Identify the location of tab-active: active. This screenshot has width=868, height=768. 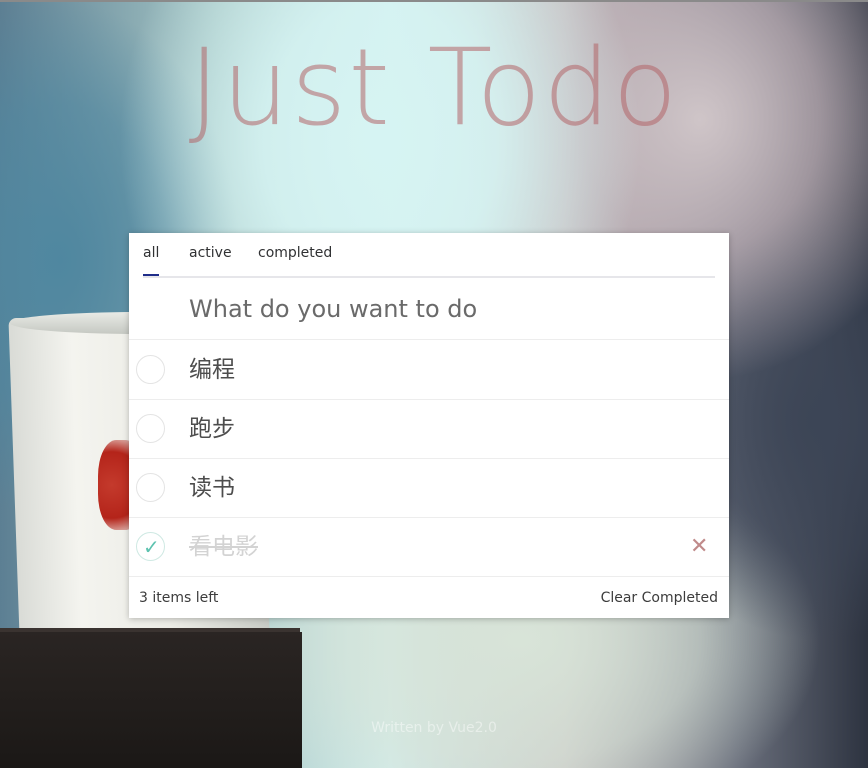
(210, 253).